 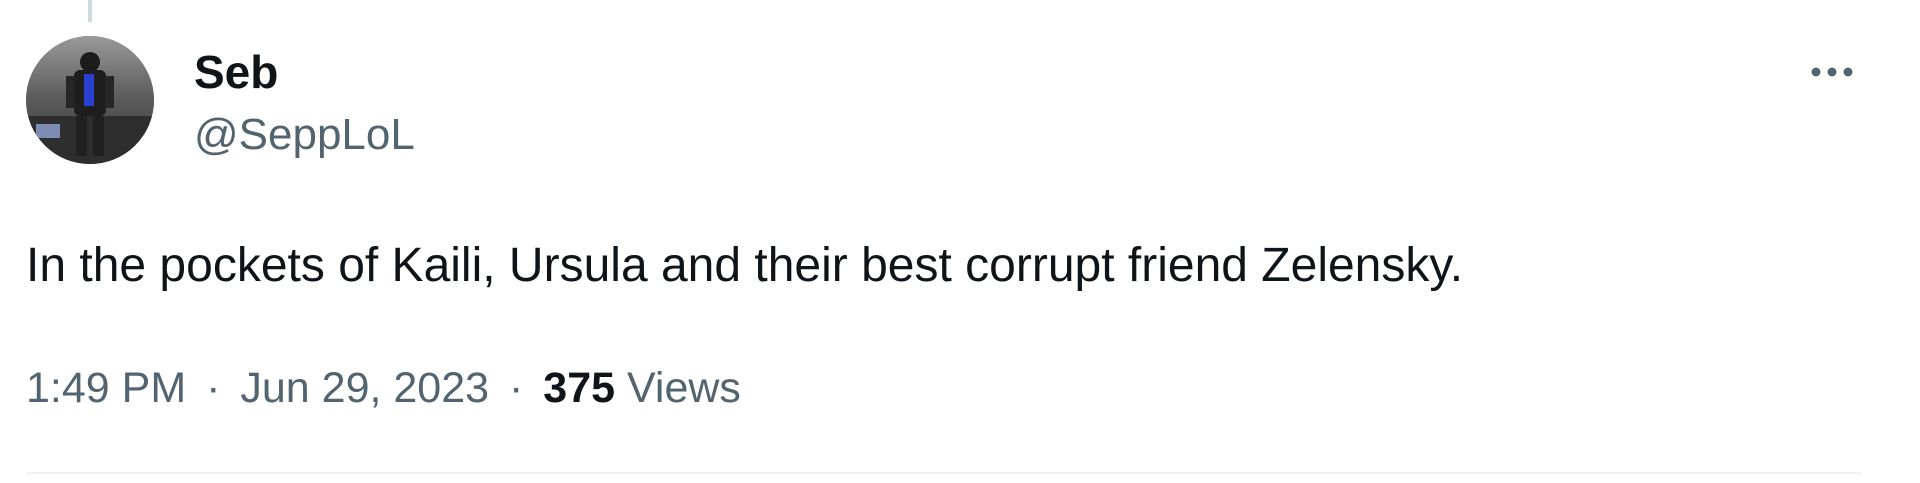 What do you see at coordinates (304, 135) in the screenshot?
I see `author-handle: @SeppLoL` at bounding box center [304, 135].